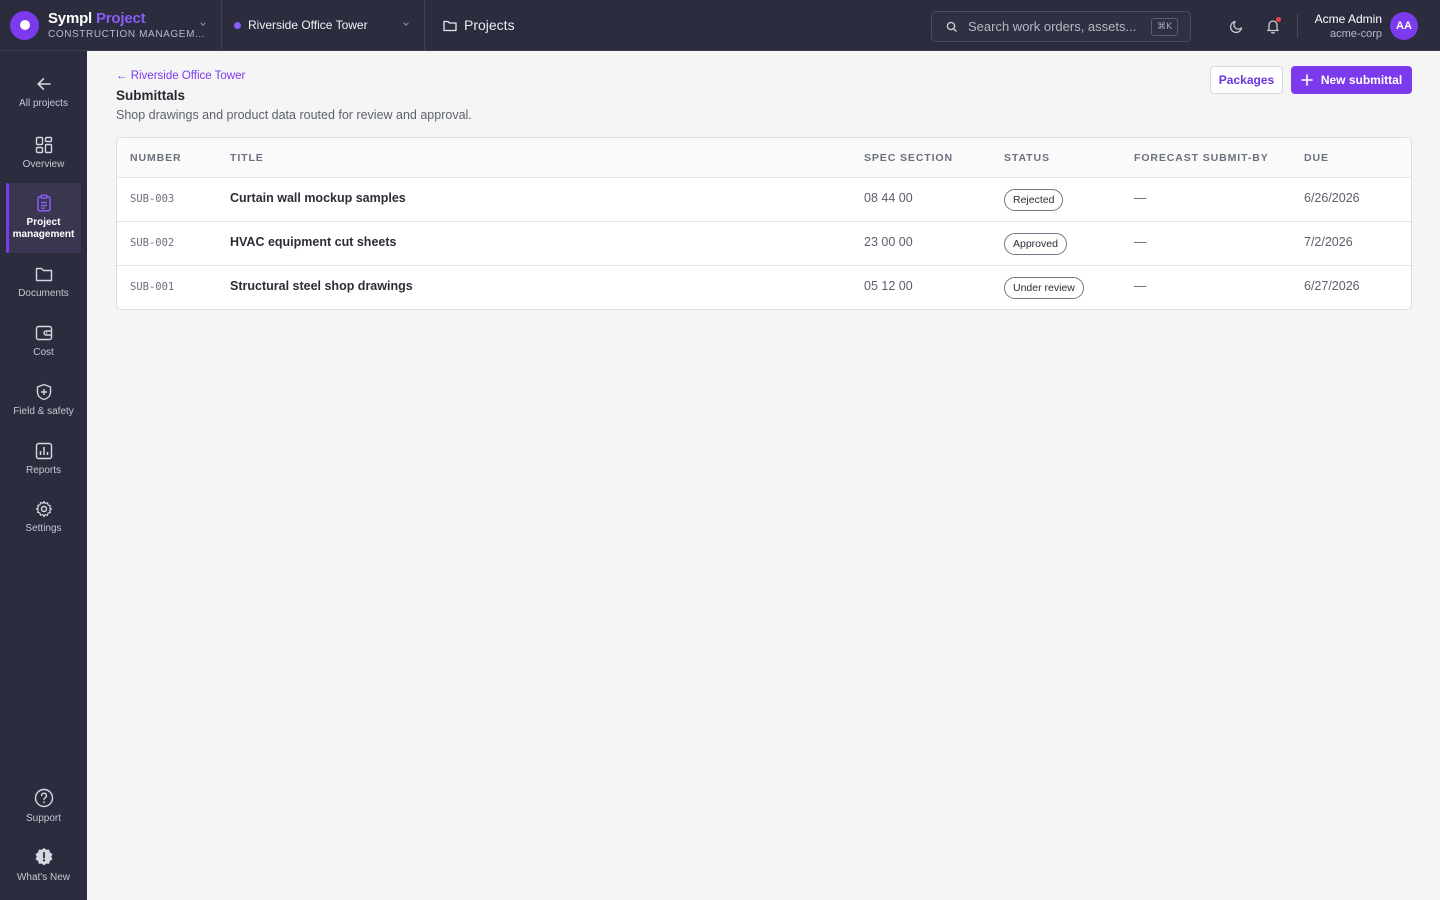  I want to click on back-to-project-link: ← Riverside Office Tower, so click(180, 76).